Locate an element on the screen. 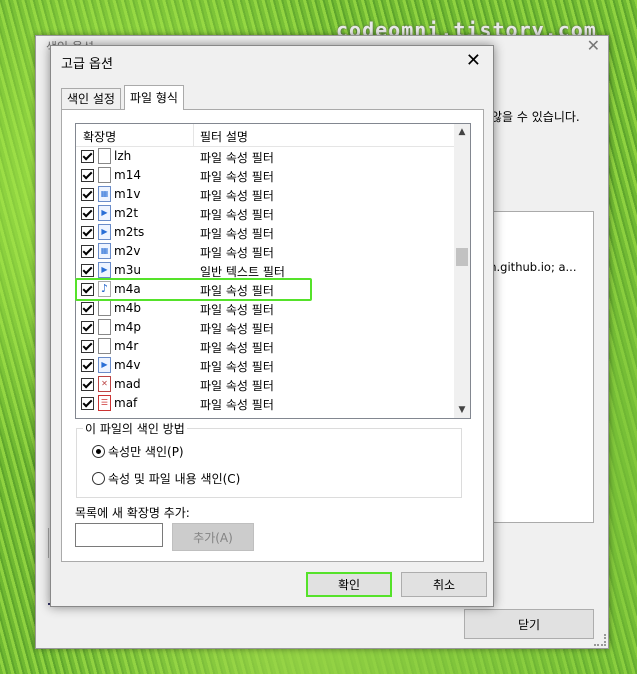  extension-cell: m3u is located at coordinates (127, 270).